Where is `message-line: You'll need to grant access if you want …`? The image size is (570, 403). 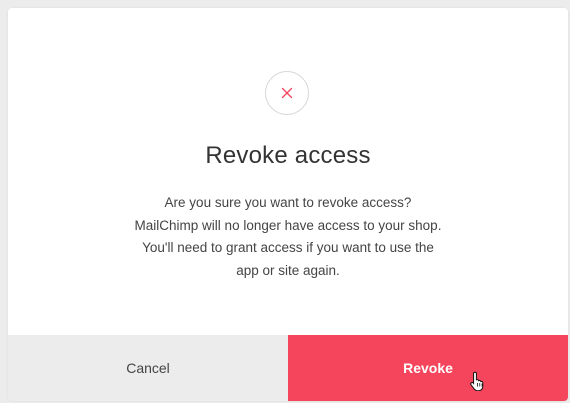 message-line: You'll need to grant access if you want … is located at coordinates (288, 247).